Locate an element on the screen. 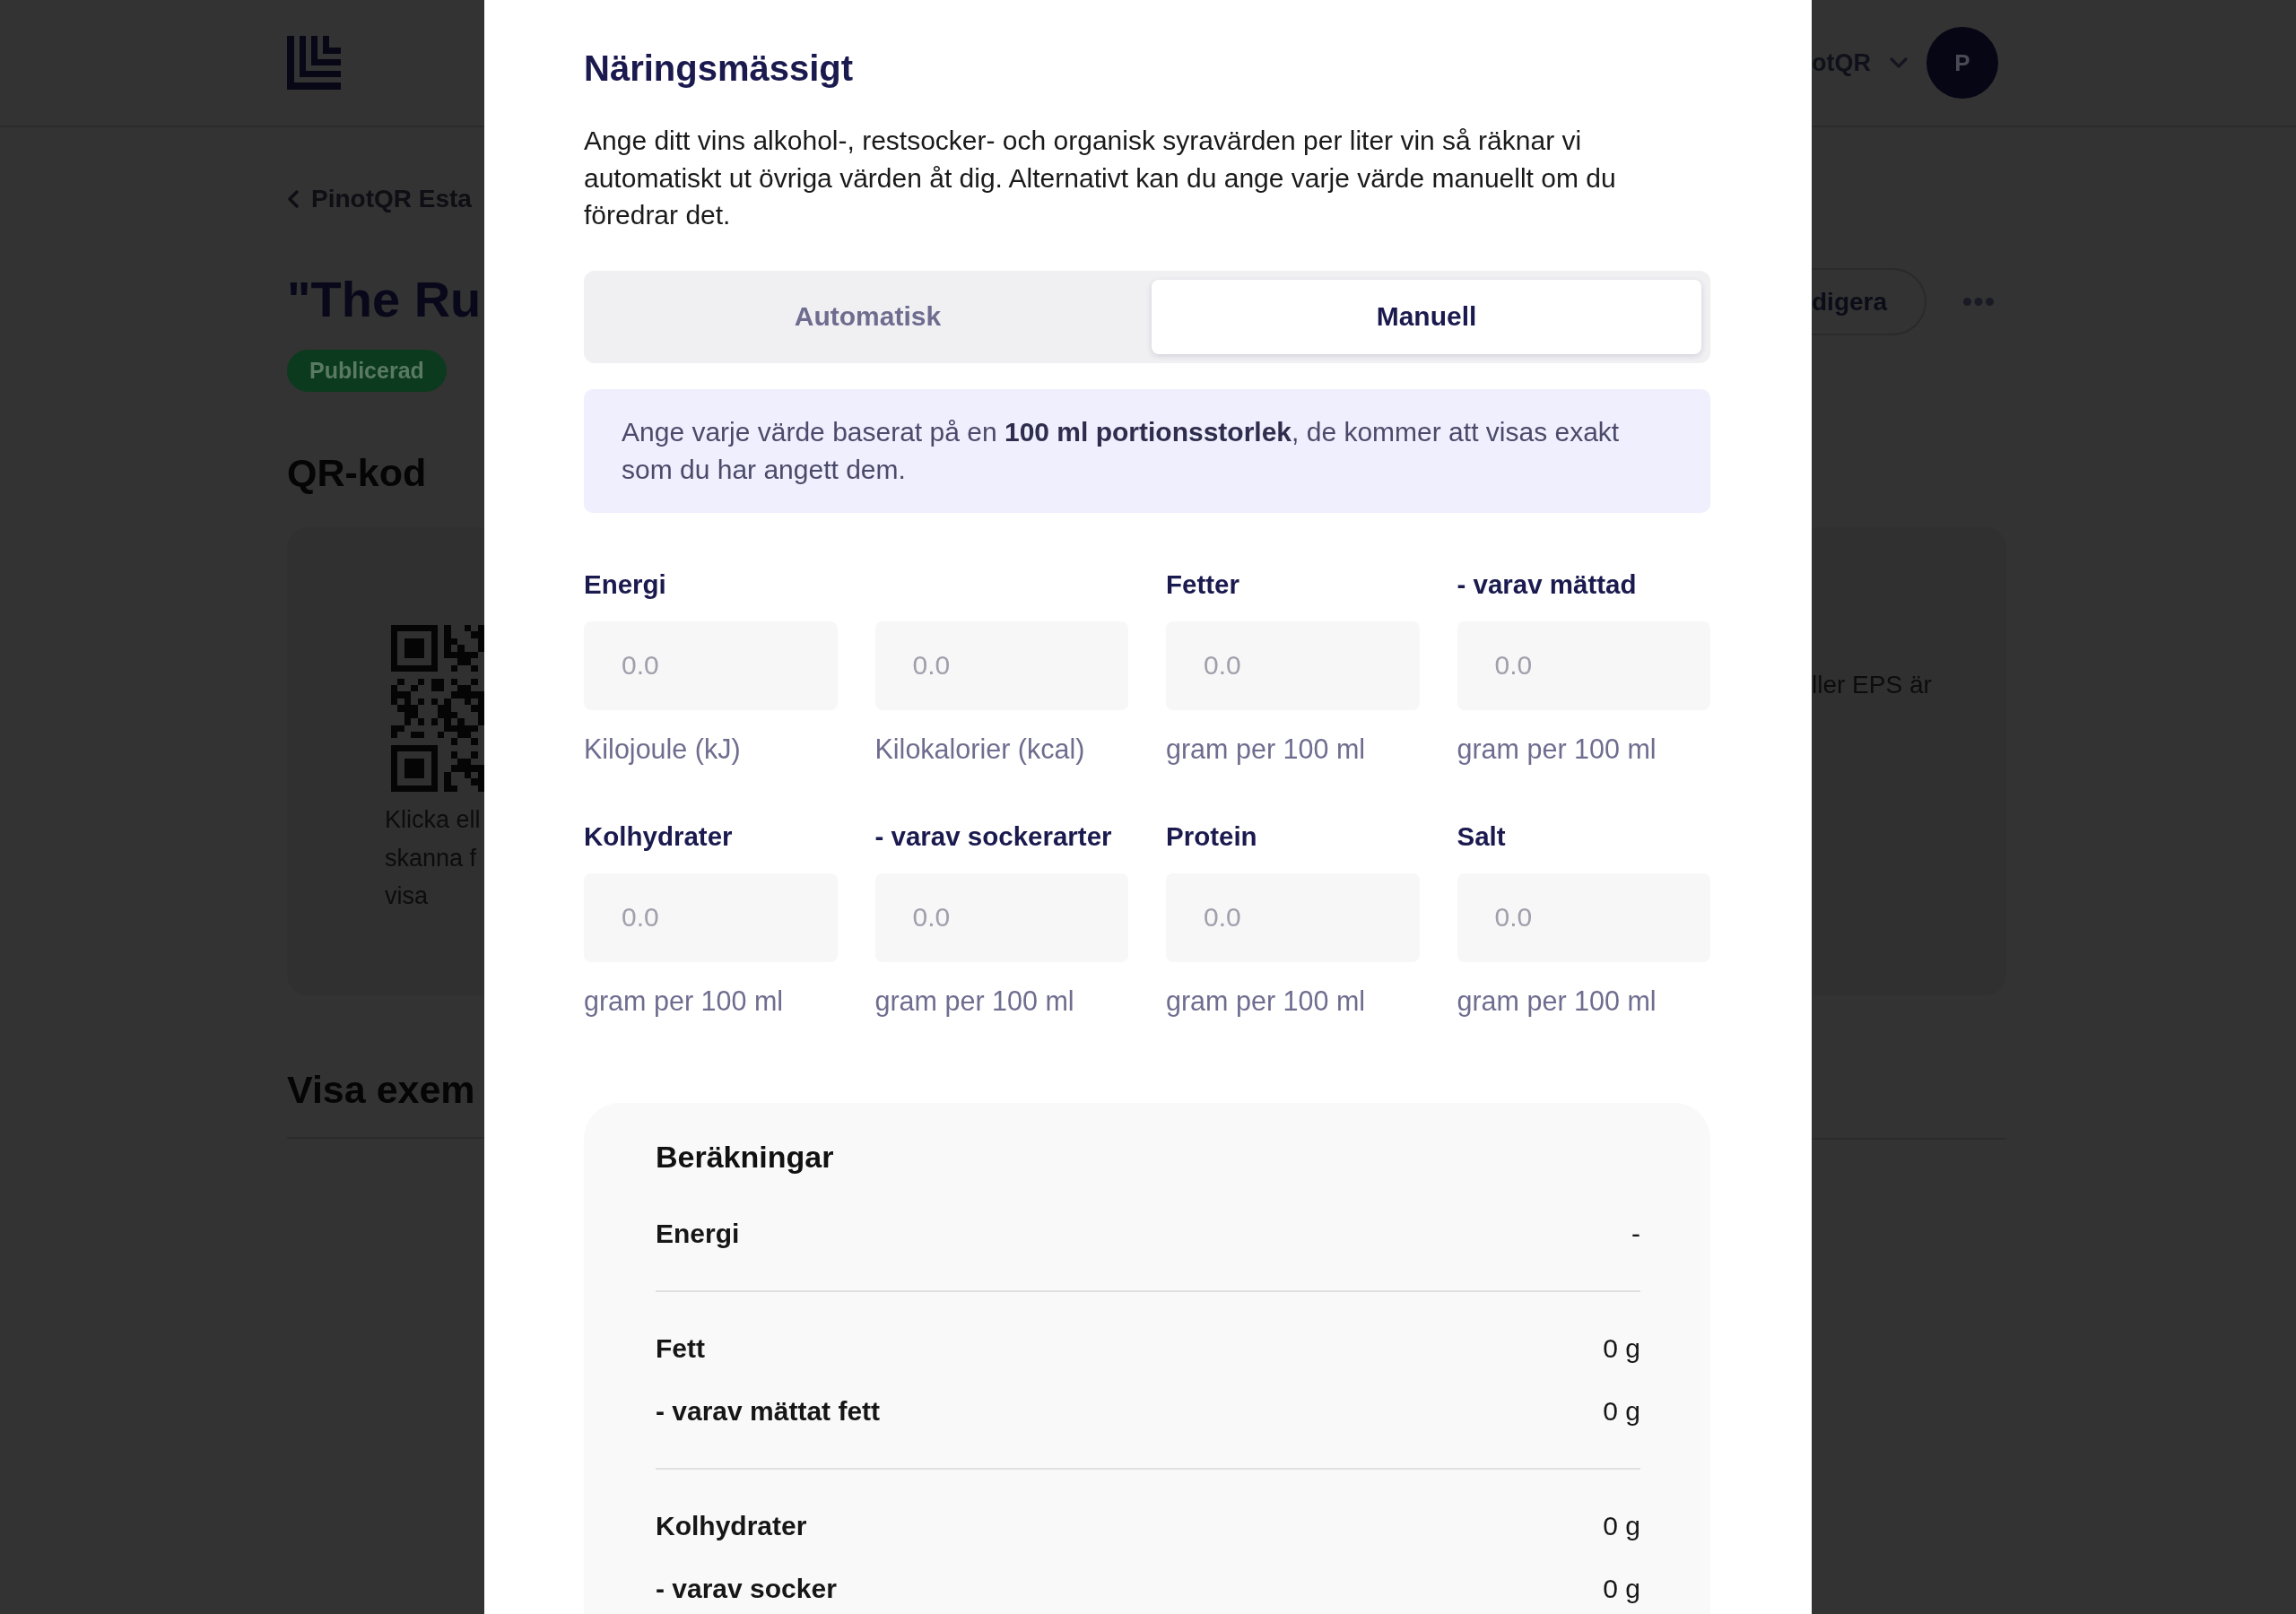  field-label: Salt is located at coordinates (1481, 836).